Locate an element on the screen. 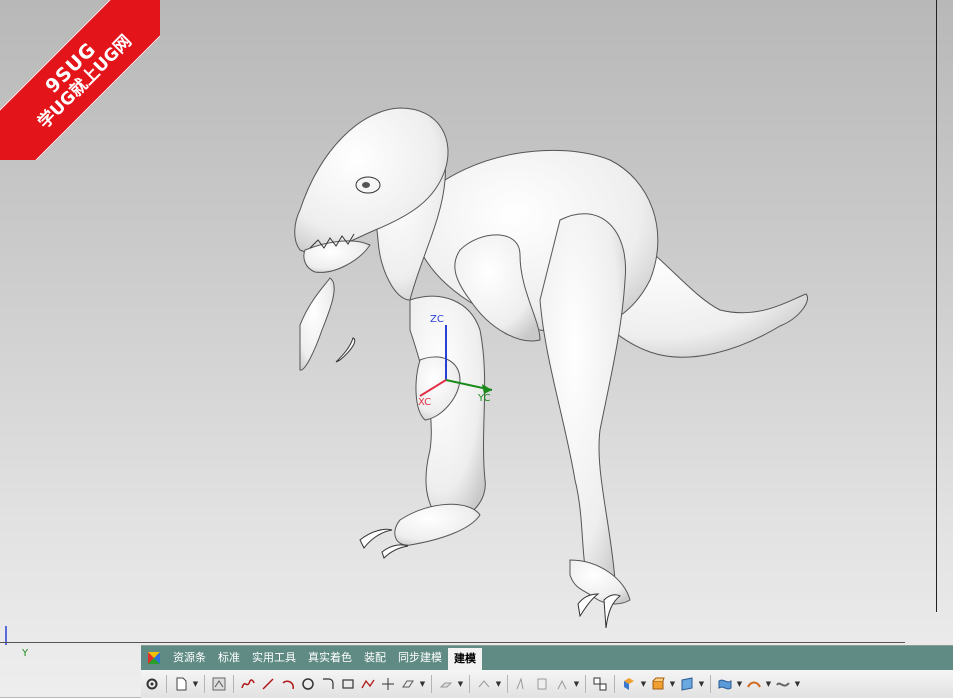 The image size is (953, 698). sweep-icon is located at coordinates (754, 684).